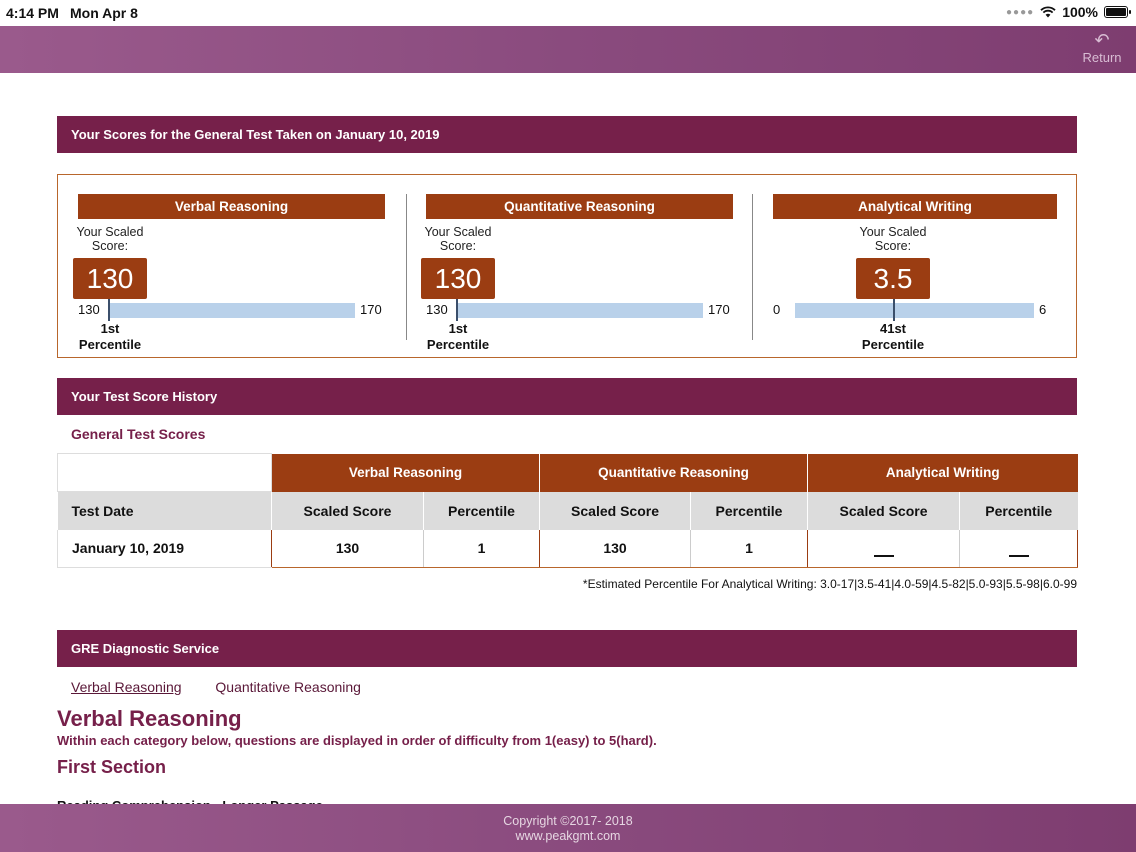 The width and height of the screenshot is (1136, 852). Describe the element at coordinates (568, 13) in the screenshot. I see `status-bar: 4:14 PM Mon Apr 8 ●●●● 100%` at that location.